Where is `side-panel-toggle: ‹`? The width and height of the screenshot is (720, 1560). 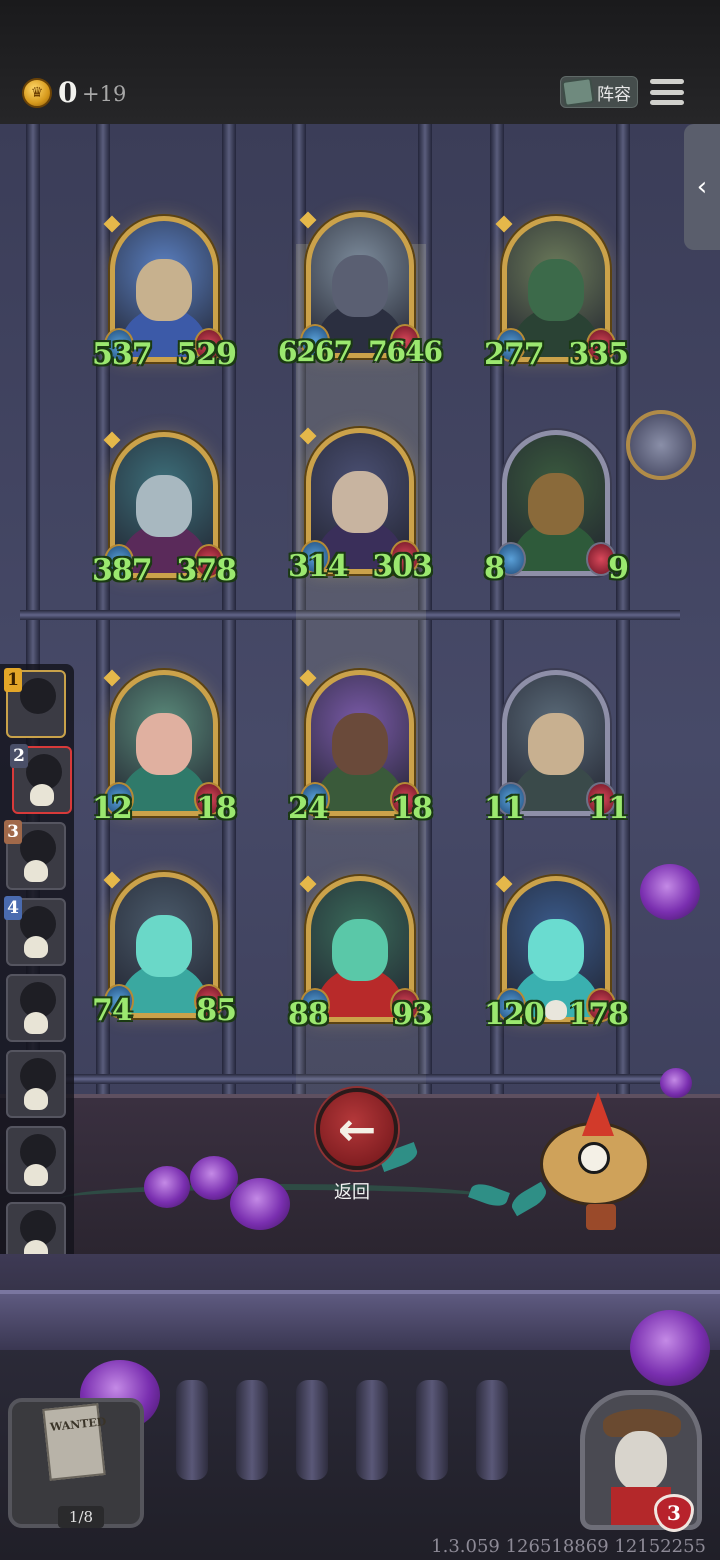
side-panel-toggle: ‹ is located at coordinates (702, 187).